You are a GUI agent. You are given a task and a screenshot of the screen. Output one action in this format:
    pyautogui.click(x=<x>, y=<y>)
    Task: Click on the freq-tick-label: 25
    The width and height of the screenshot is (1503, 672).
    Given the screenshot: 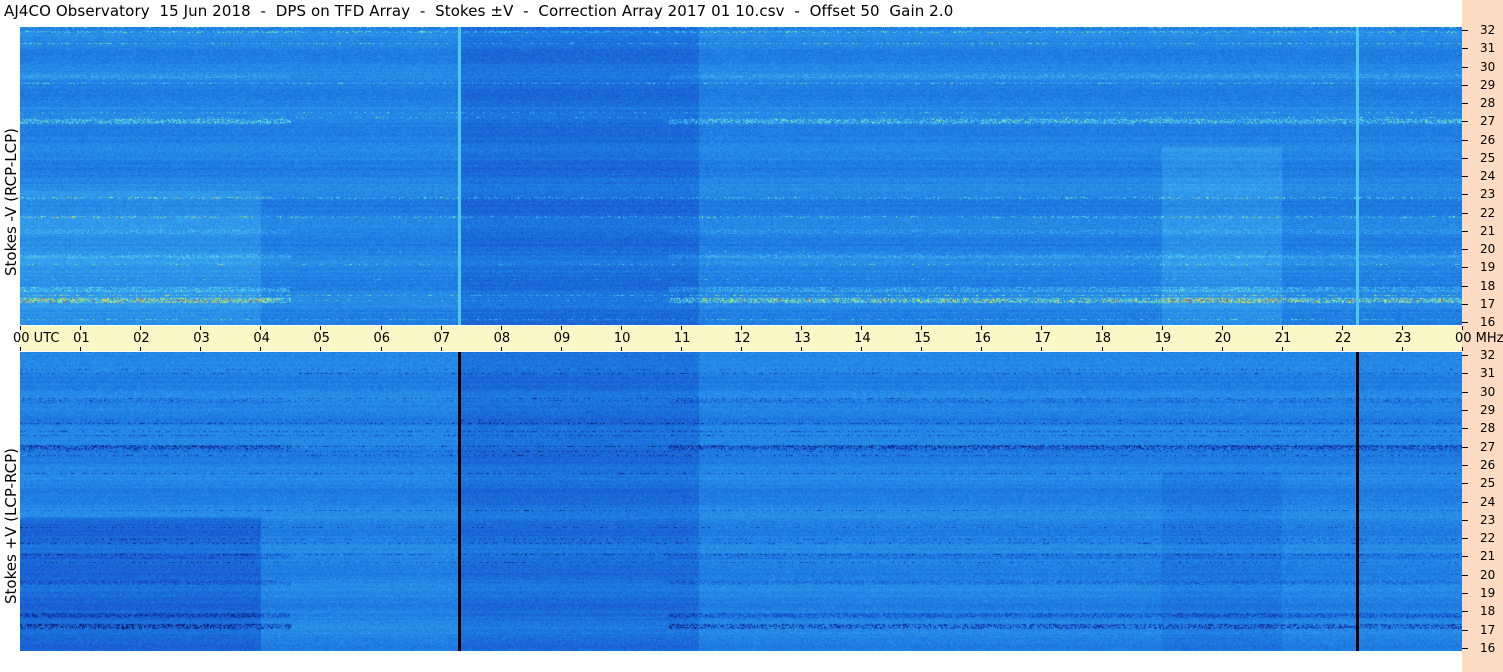 What is the action you would take?
    pyautogui.click(x=1488, y=158)
    